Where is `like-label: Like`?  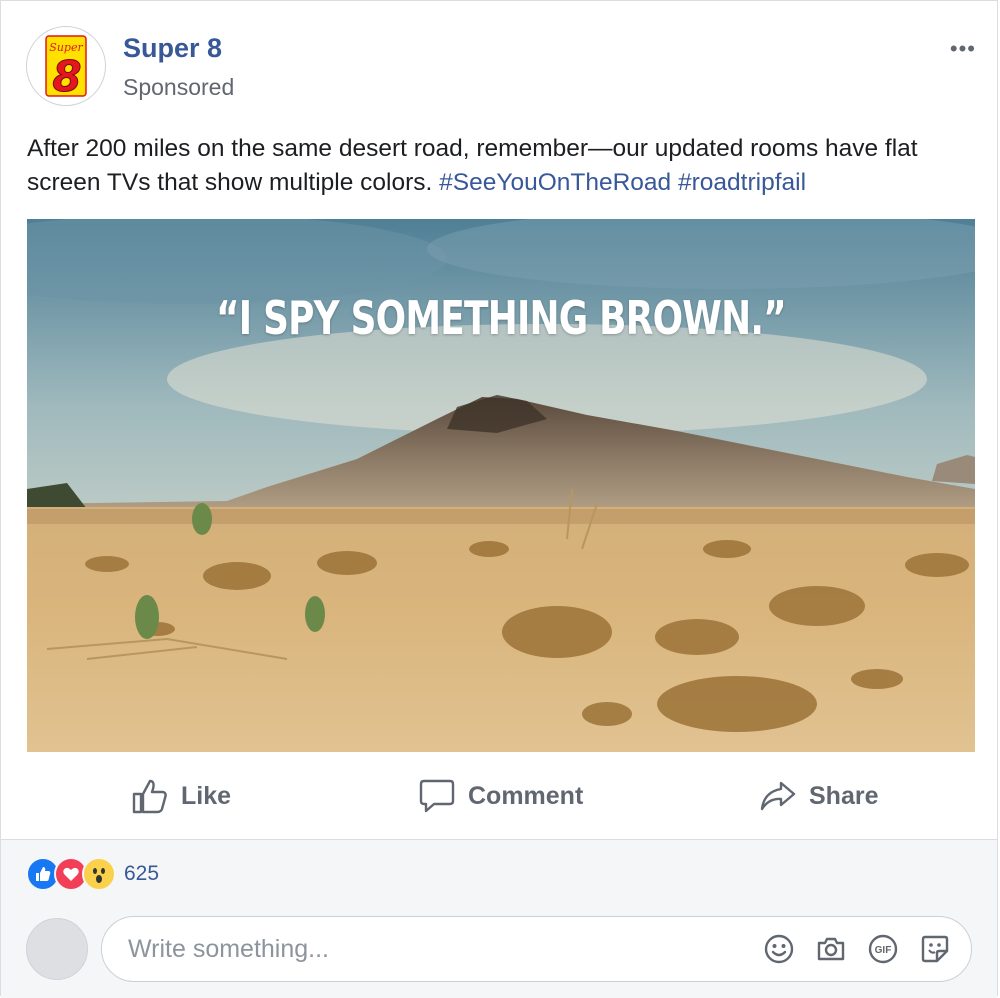 like-label: Like is located at coordinates (206, 795).